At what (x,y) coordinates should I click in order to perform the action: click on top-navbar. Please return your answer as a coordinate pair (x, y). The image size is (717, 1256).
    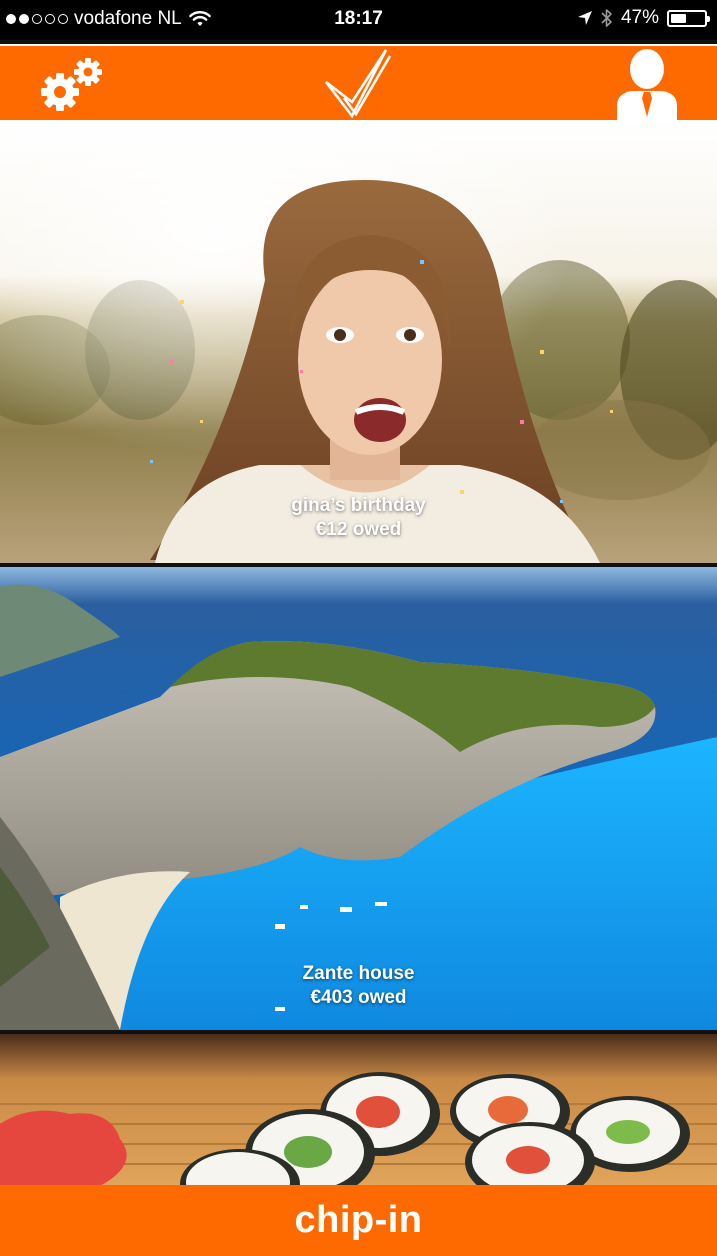
    Looking at the image, I should click on (358, 82).